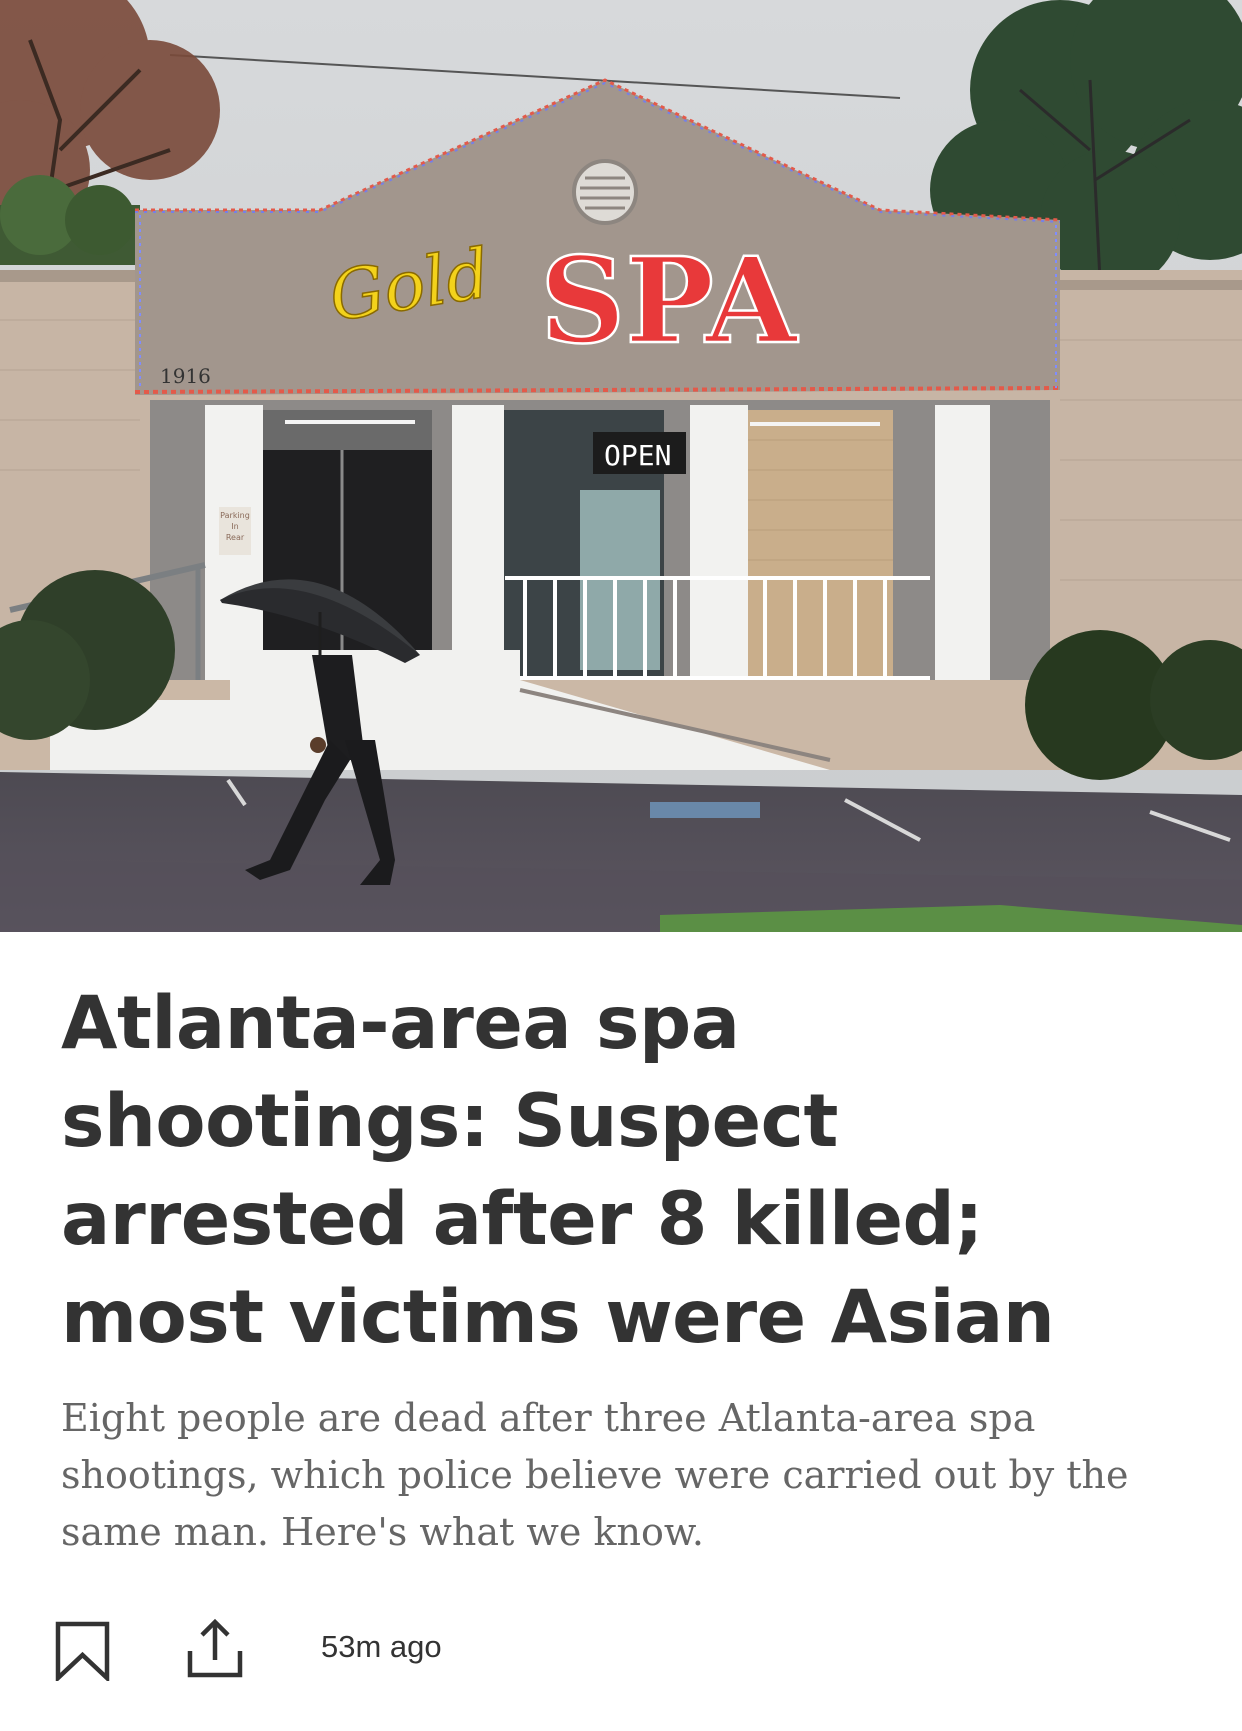  Describe the element at coordinates (235, 515) in the screenshot. I see `parking-sign-line: Parking` at that location.